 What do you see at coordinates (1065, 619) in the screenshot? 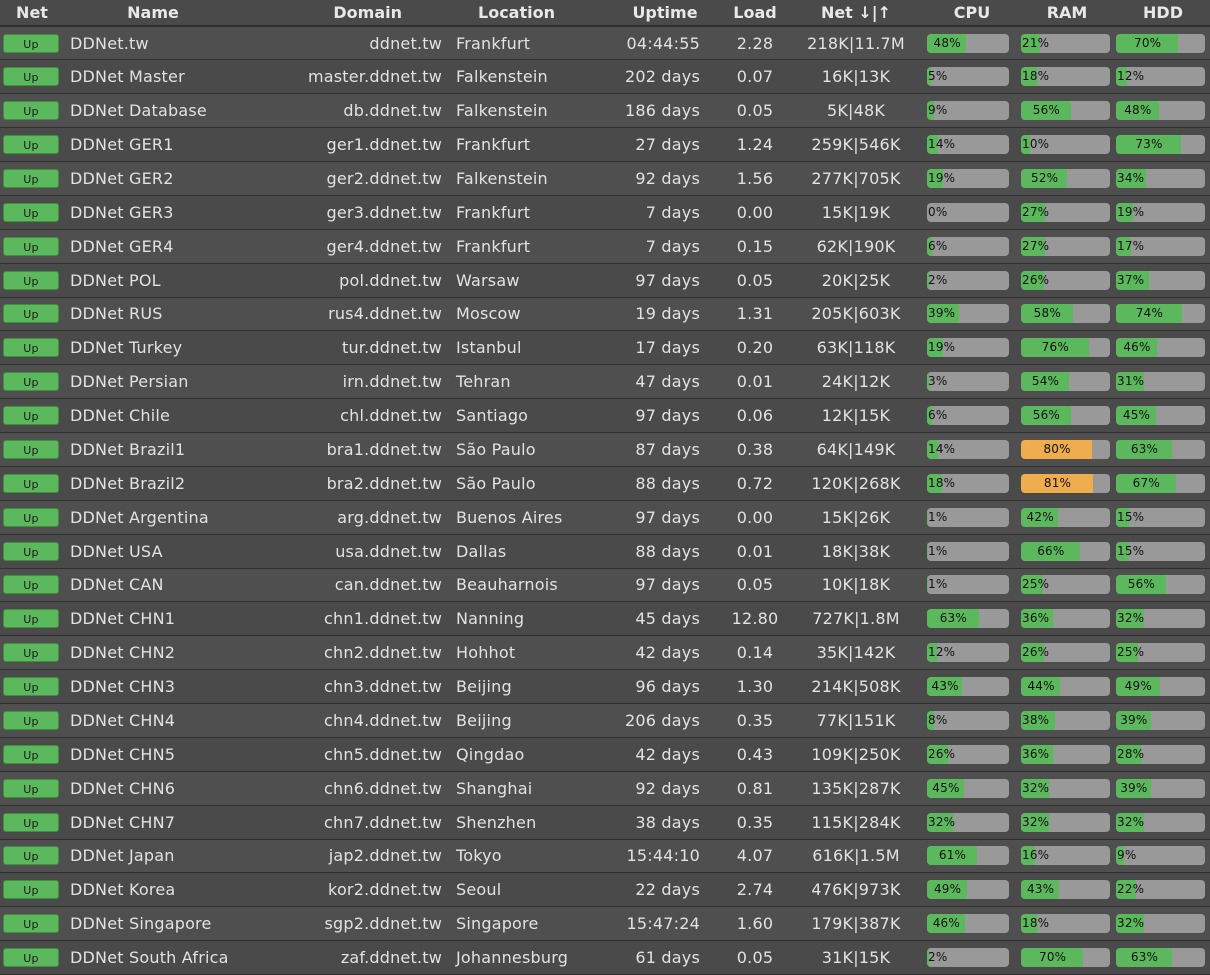
I see `ram-progress-bar: 36%` at bounding box center [1065, 619].